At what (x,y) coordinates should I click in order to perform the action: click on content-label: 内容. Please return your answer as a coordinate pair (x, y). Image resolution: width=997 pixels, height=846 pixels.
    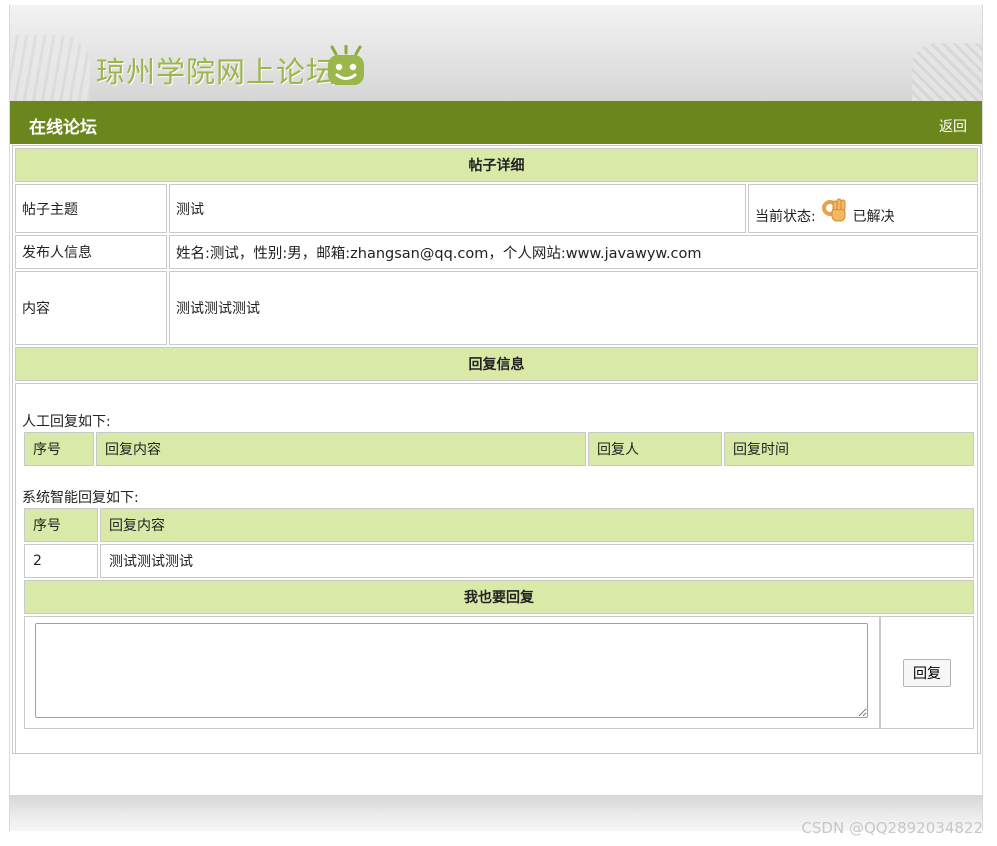
    Looking at the image, I should click on (91, 308).